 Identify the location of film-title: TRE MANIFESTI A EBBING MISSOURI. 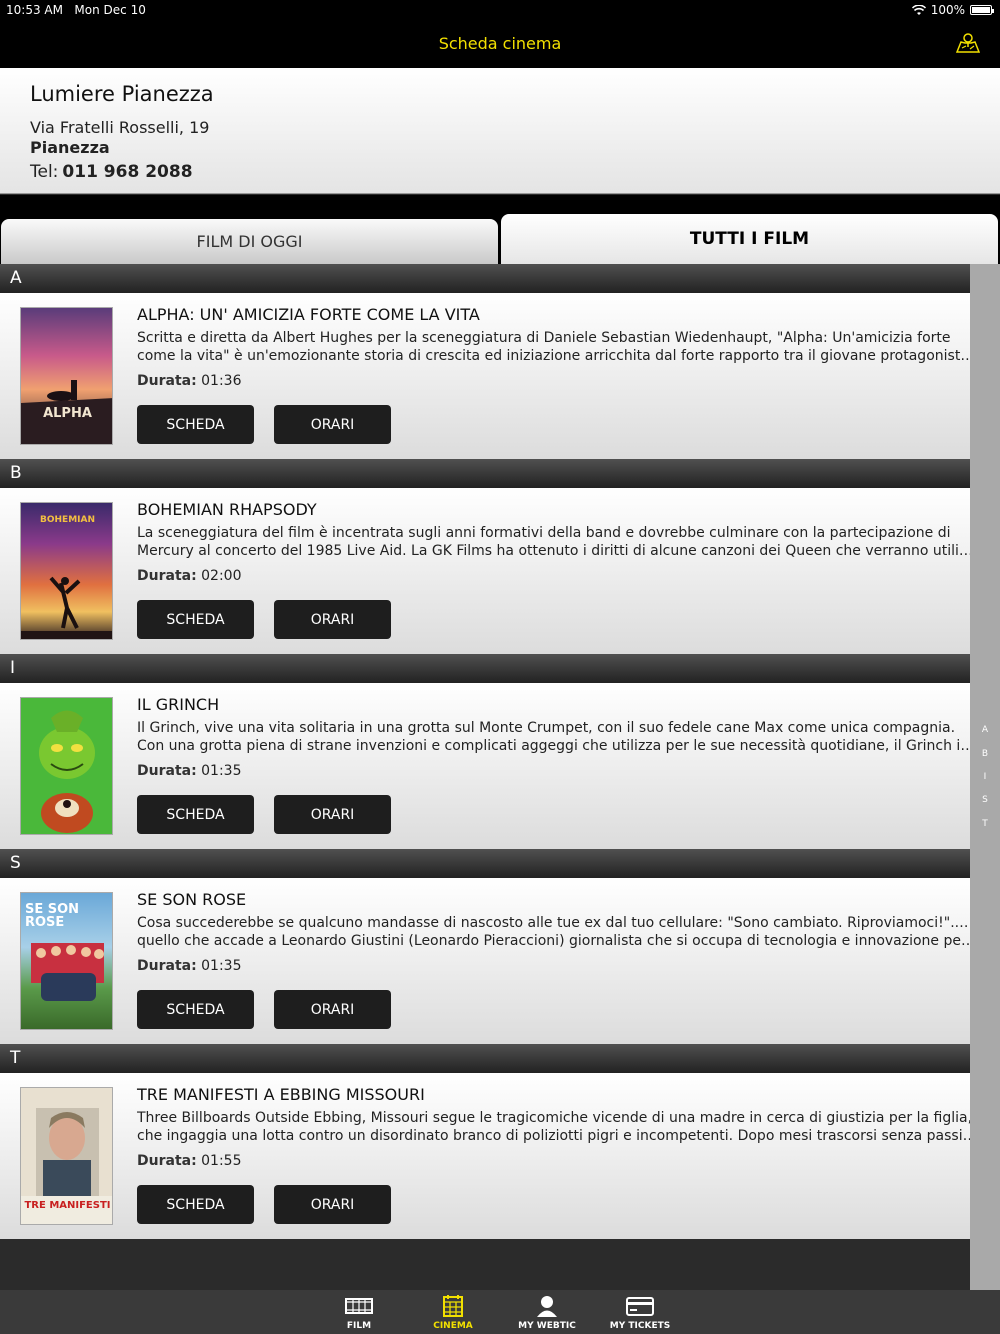
(281, 1094).